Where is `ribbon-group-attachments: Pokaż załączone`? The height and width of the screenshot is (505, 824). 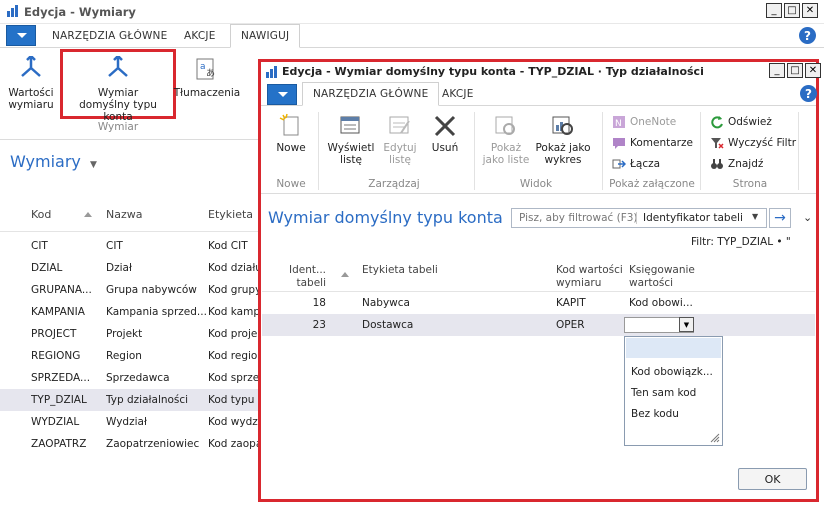
ribbon-group-attachments: Pokaż załączone is located at coordinates (652, 184).